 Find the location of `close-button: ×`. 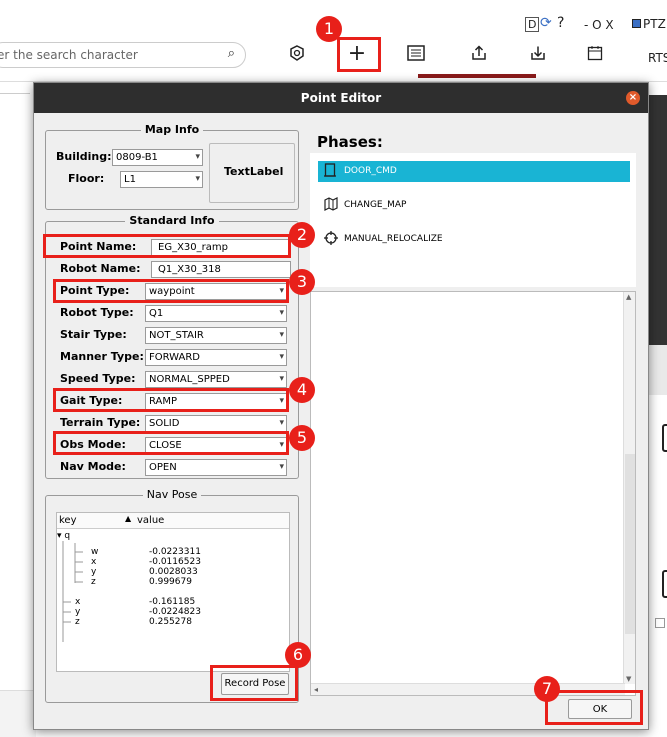

close-button: × is located at coordinates (633, 98).